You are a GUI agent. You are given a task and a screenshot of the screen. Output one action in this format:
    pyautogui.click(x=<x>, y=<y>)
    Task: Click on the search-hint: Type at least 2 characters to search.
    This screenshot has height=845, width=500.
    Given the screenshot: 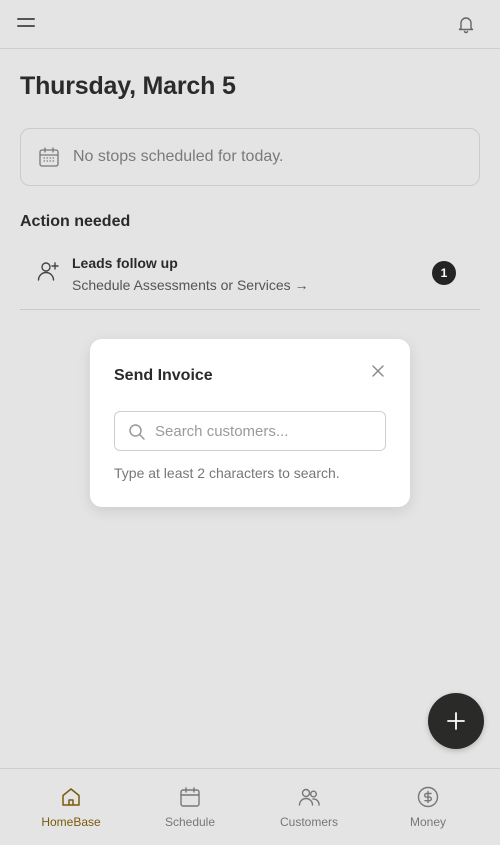 What is the action you would take?
    pyautogui.click(x=227, y=473)
    